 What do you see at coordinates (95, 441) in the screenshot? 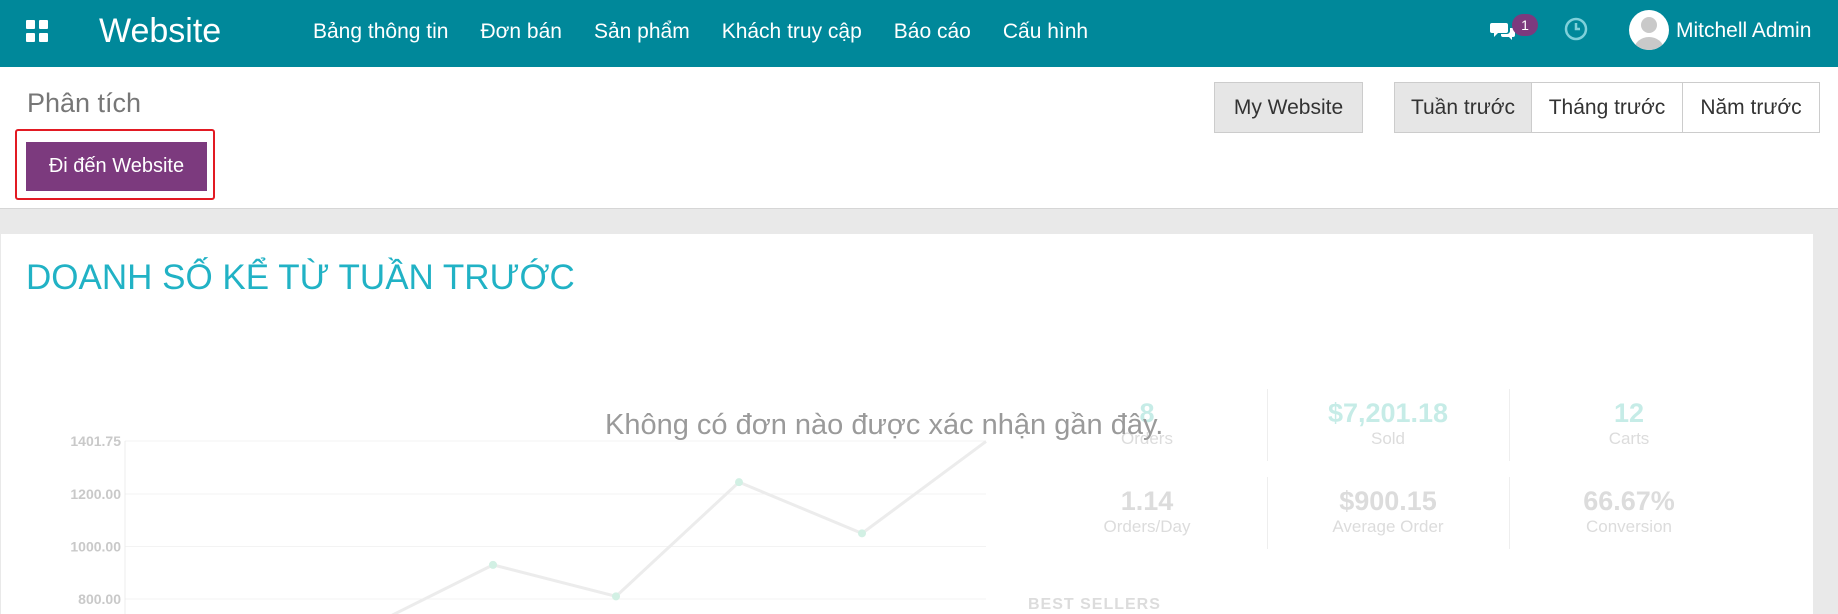
I see `y-tick-label: 1401.75` at bounding box center [95, 441].